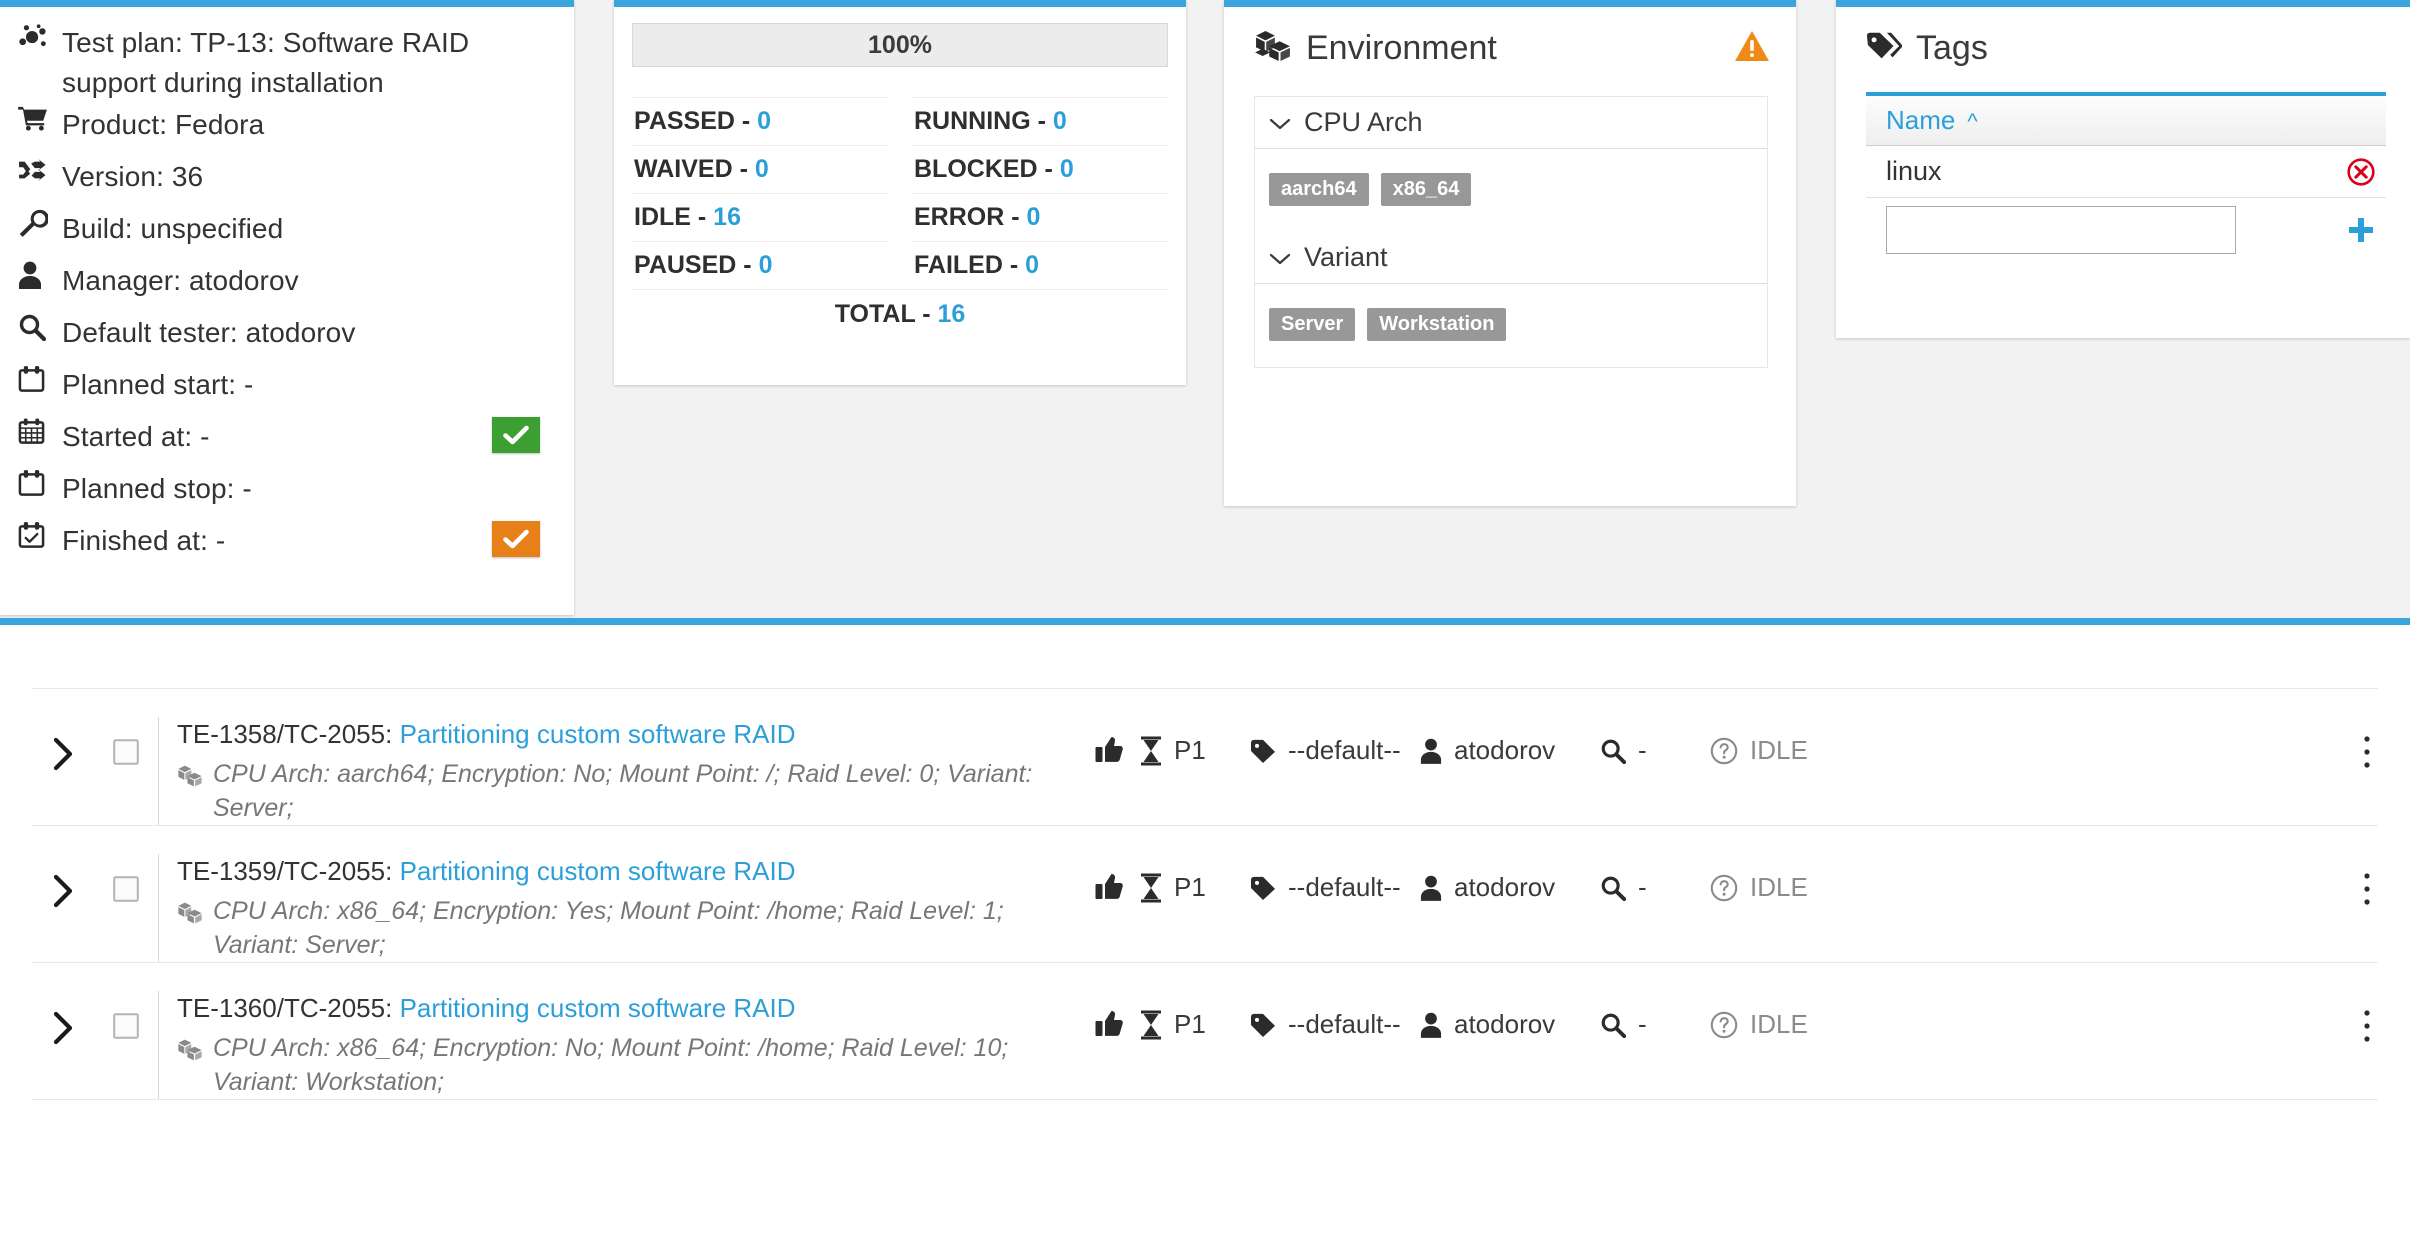  I want to click on shuffle-icon, so click(40, 169).